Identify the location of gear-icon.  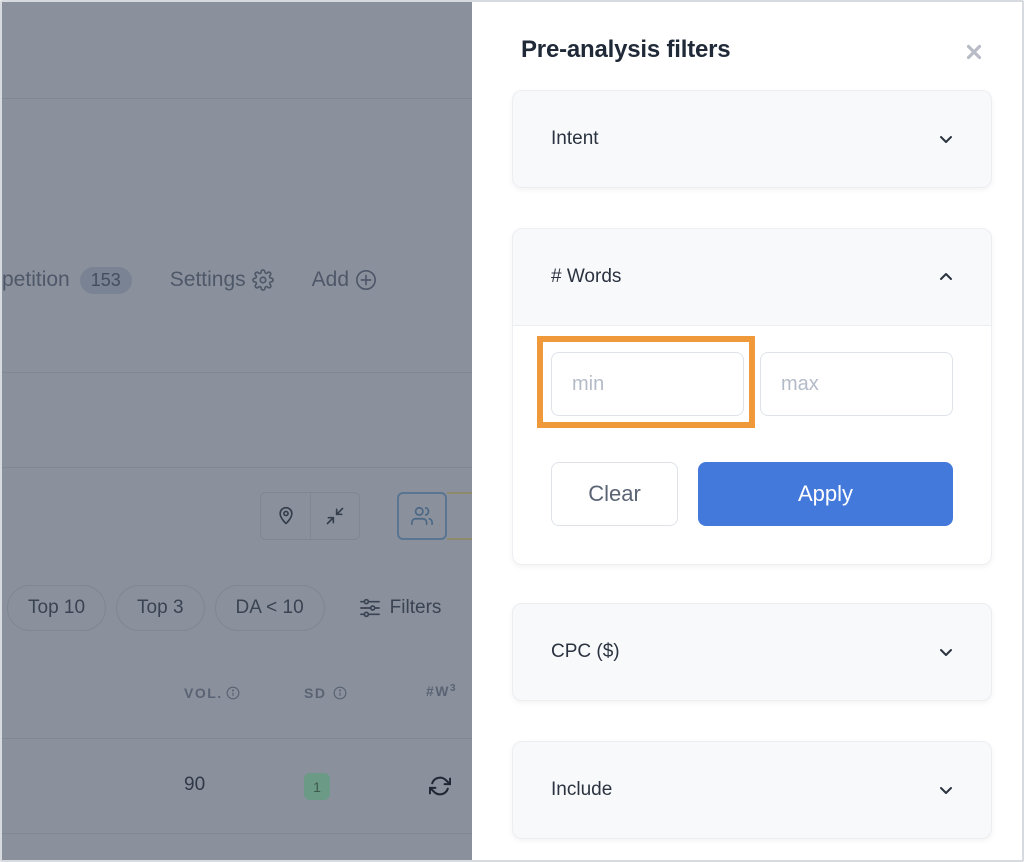
(262, 280).